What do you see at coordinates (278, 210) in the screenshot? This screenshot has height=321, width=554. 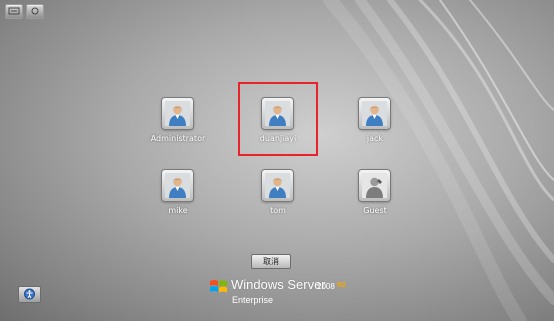 I see `user-name-label: tom` at bounding box center [278, 210].